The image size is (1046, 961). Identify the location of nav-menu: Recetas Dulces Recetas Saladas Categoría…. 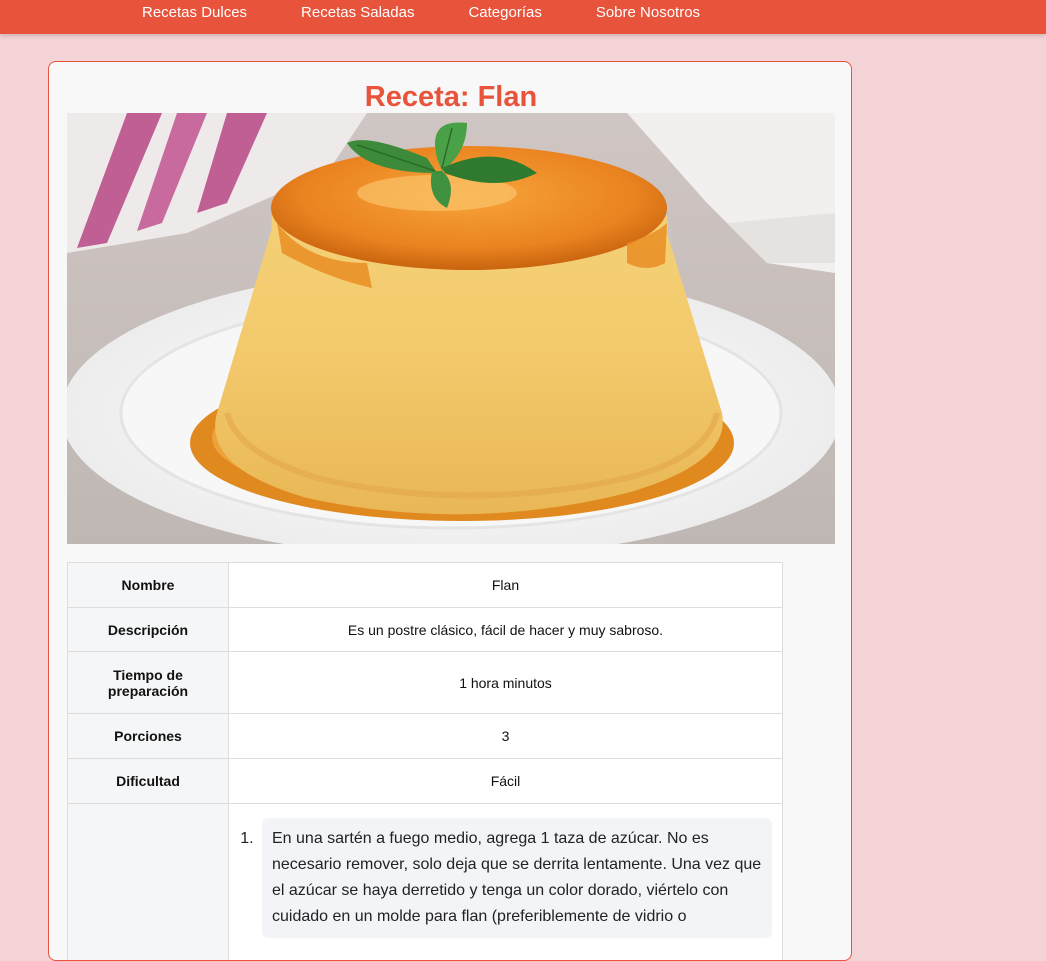
(448, 12).